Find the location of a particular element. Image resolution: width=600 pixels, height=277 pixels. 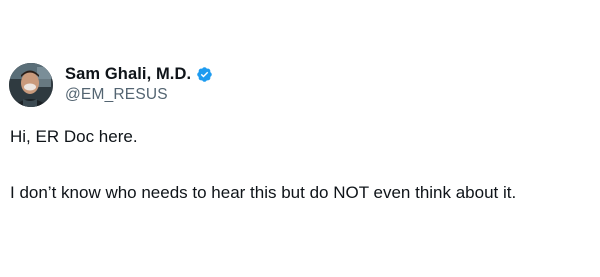

author-handle: @EM_RESUS is located at coordinates (139, 95).